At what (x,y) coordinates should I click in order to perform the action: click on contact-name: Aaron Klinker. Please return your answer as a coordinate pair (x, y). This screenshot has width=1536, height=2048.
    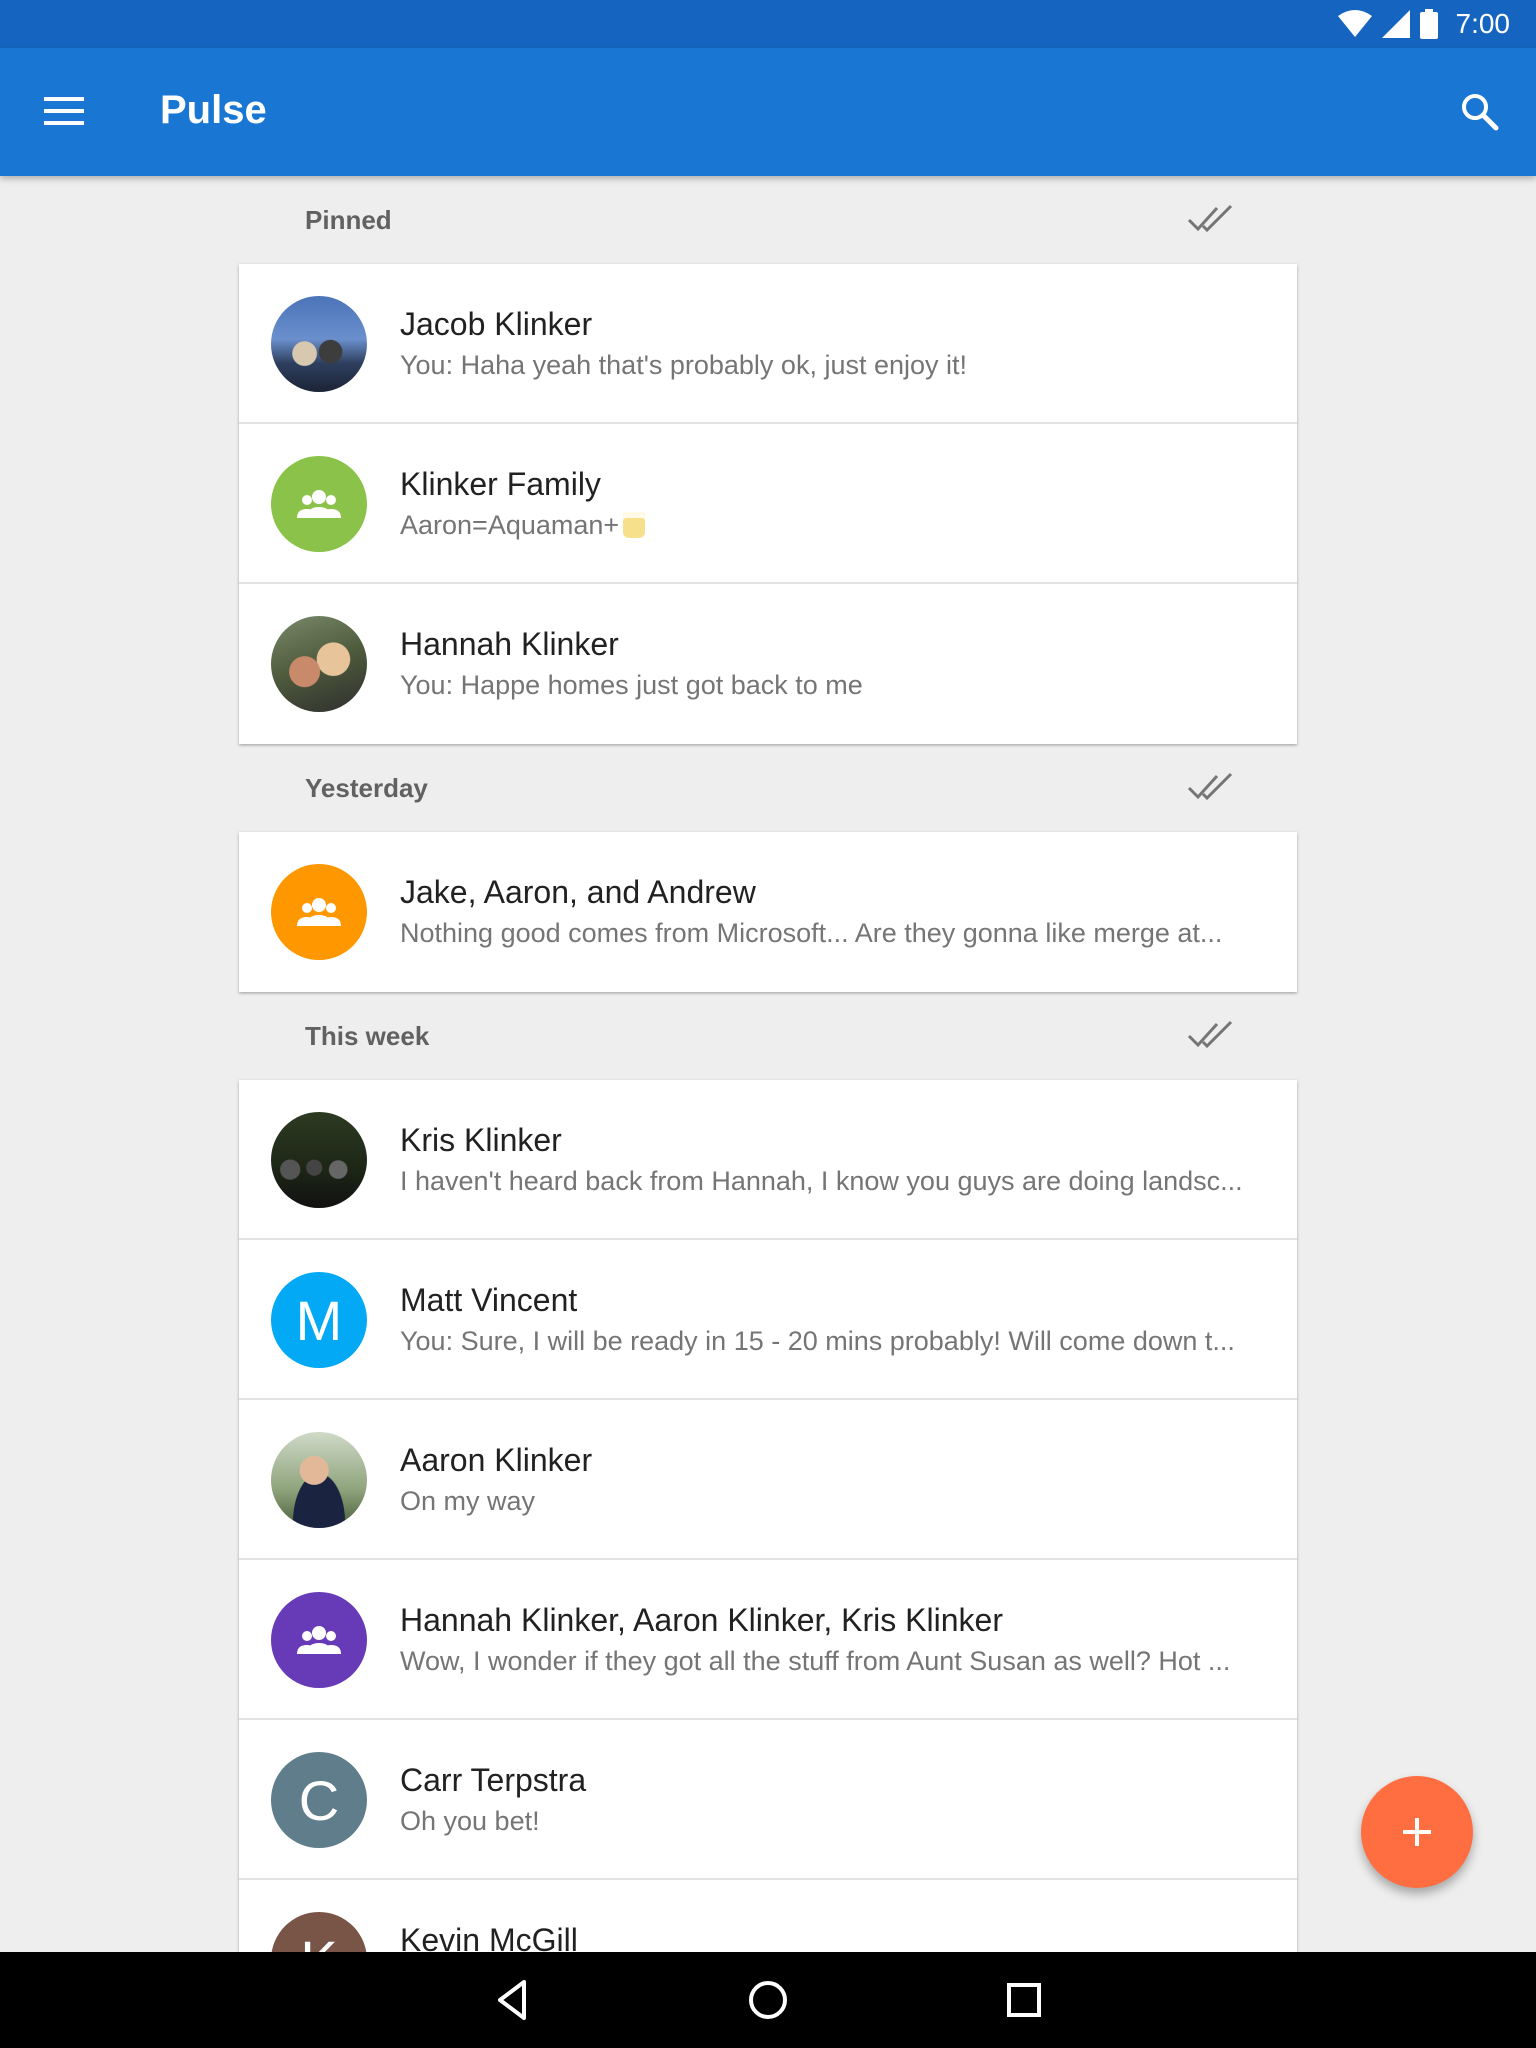
    Looking at the image, I should click on (496, 1460).